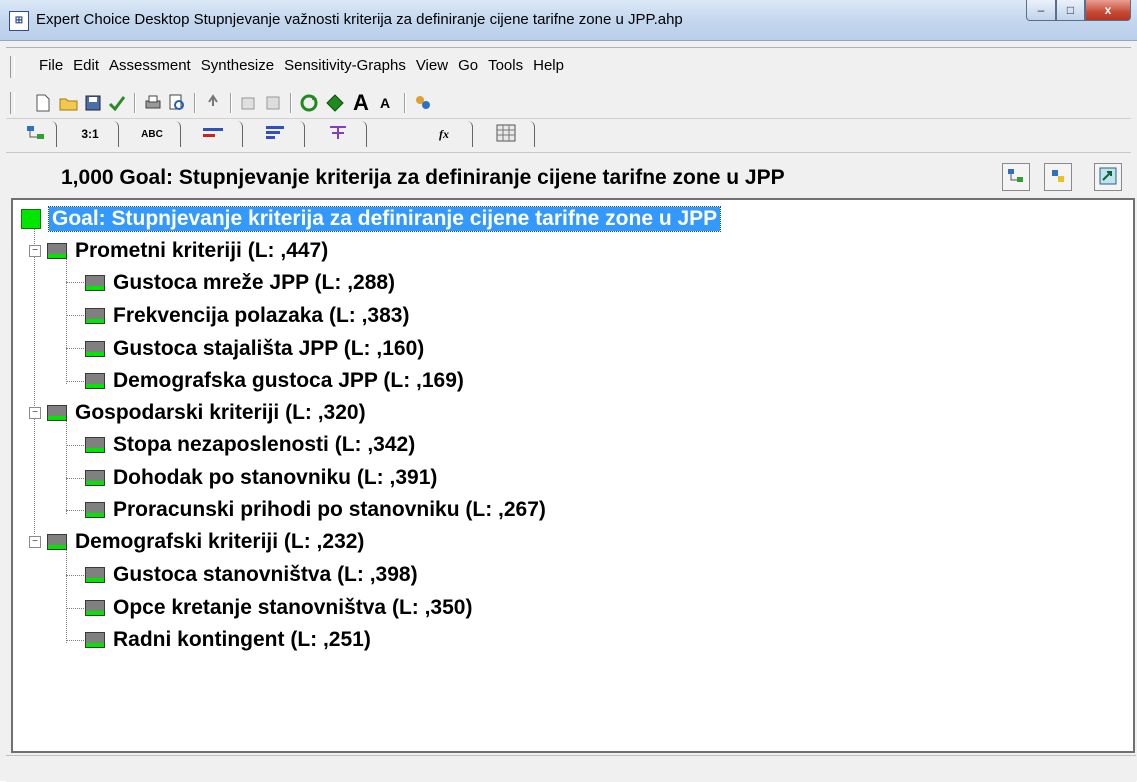 Image resolution: width=1137 pixels, height=782 pixels. I want to click on subcriterion-node: Frekvencija polazaka (L: ,383), so click(247, 316).